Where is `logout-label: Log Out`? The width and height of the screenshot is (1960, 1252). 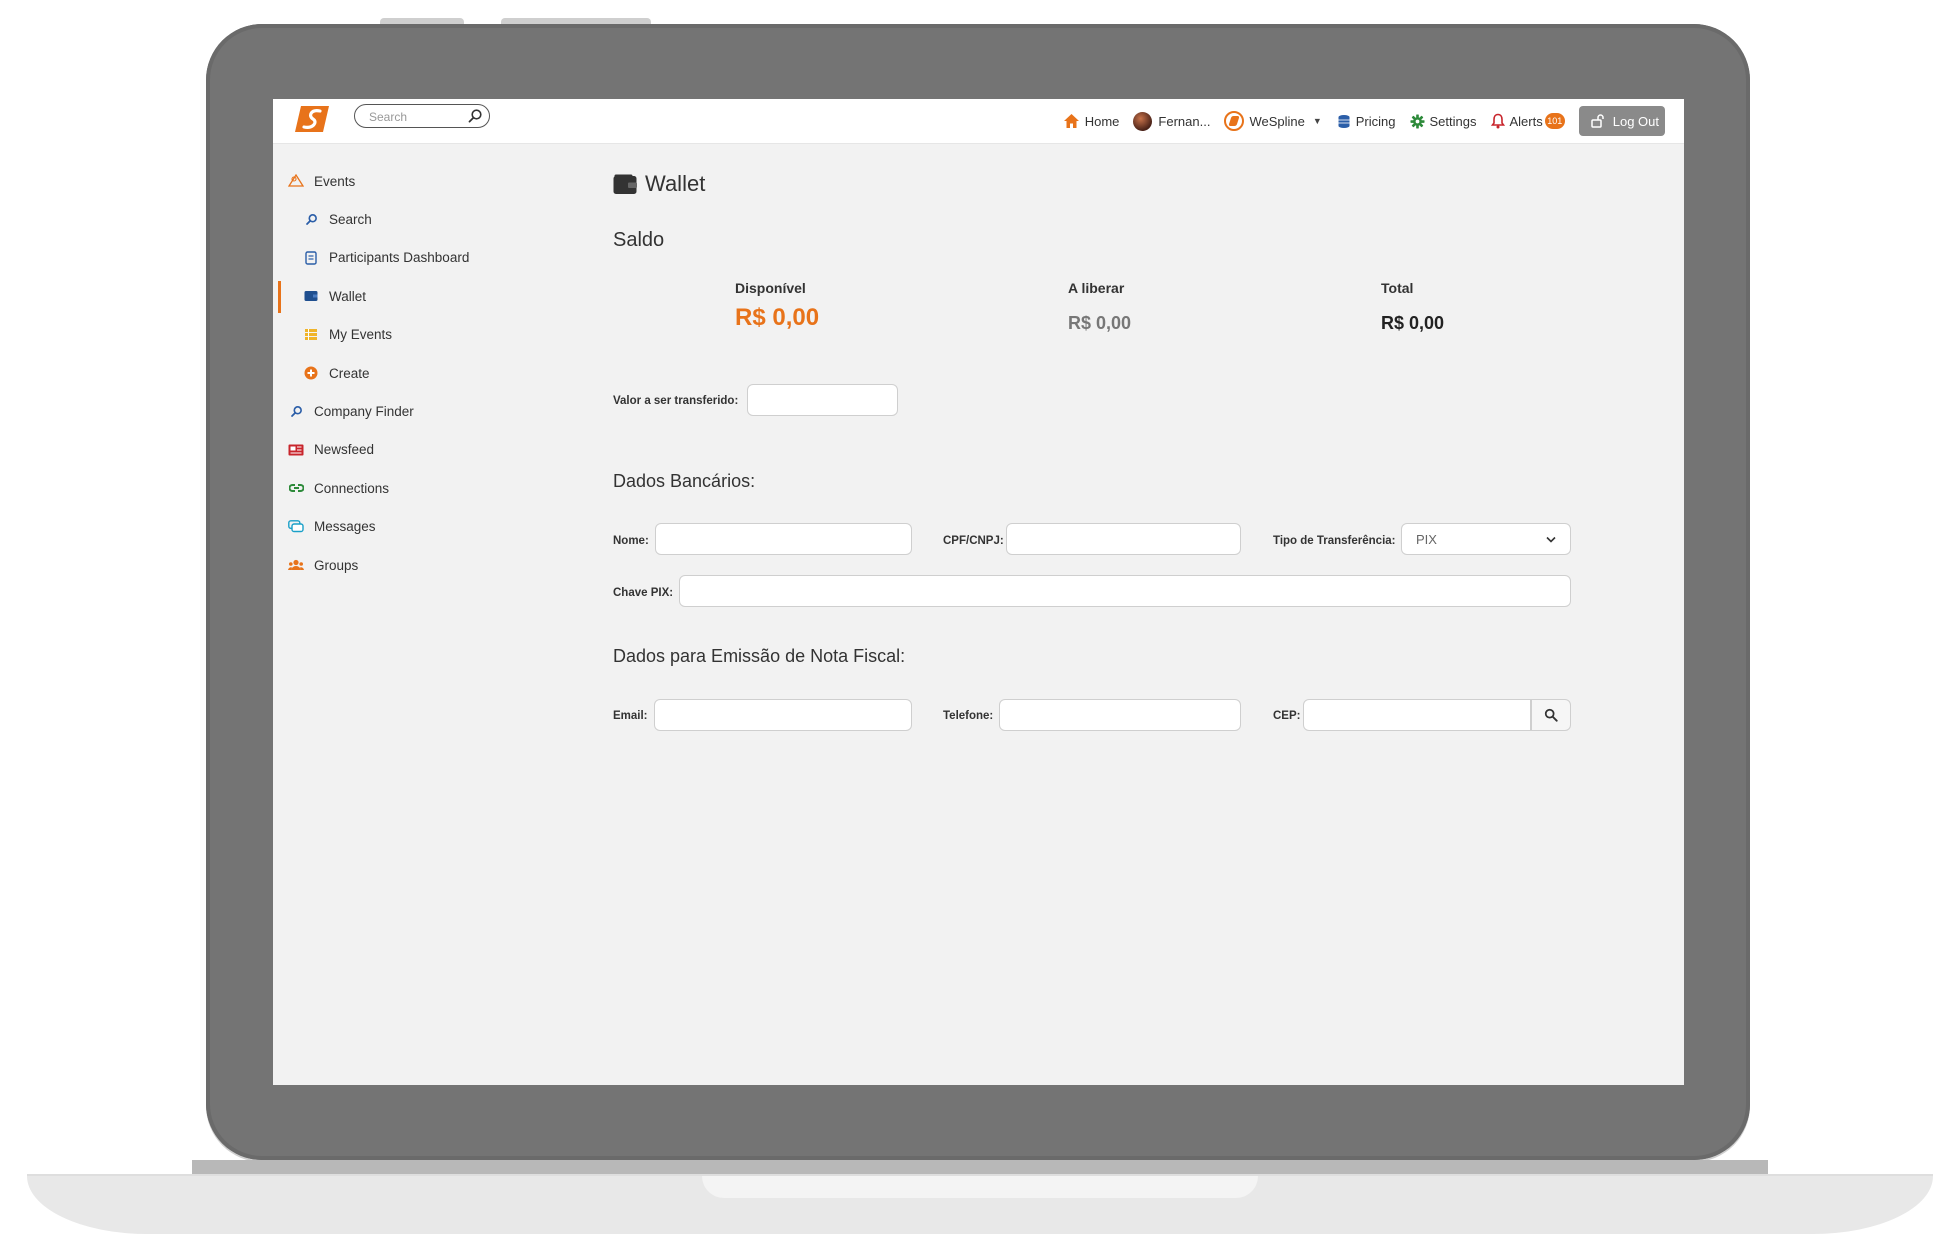 logout-label: Log Out is located at coordinates (1635, 121).